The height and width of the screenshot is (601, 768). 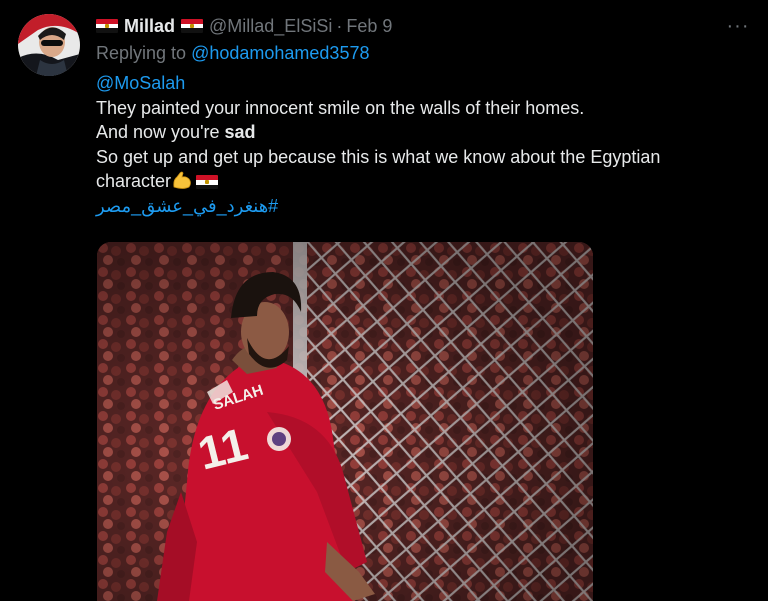 I want to click on flexed-biceps-icon, so click(x=182, y=180).